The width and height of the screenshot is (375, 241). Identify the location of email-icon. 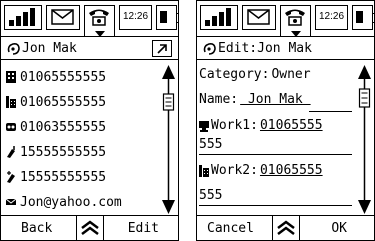
(11, 201).